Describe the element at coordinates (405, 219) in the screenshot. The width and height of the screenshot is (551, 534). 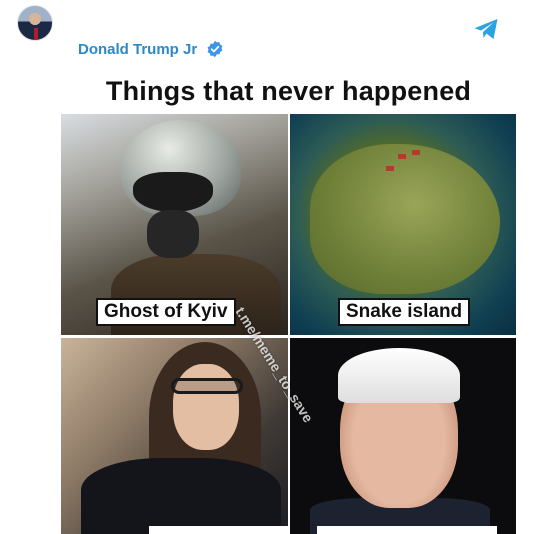
I see `island-shape` at that location.